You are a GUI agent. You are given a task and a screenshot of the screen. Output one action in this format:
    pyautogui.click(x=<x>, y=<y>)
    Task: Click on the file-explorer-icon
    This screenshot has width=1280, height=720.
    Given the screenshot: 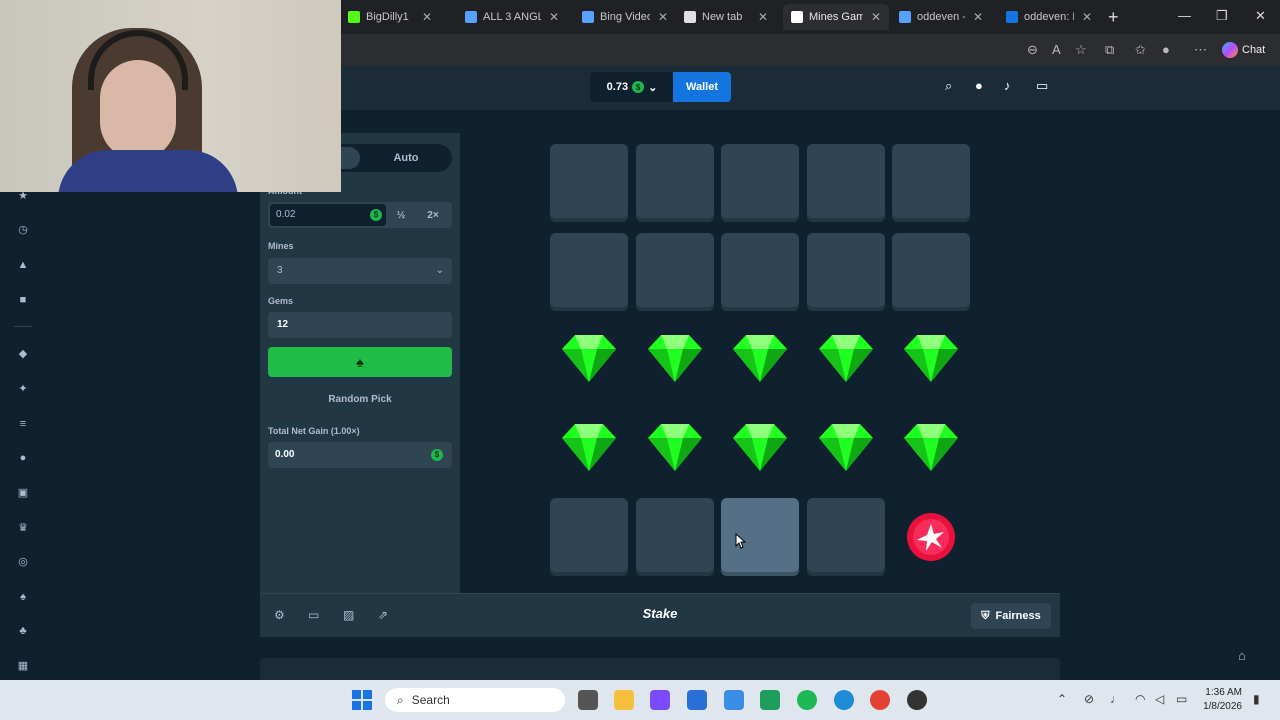 What is the action you would take?
    pyautogui.click(x=624, y=700)
    